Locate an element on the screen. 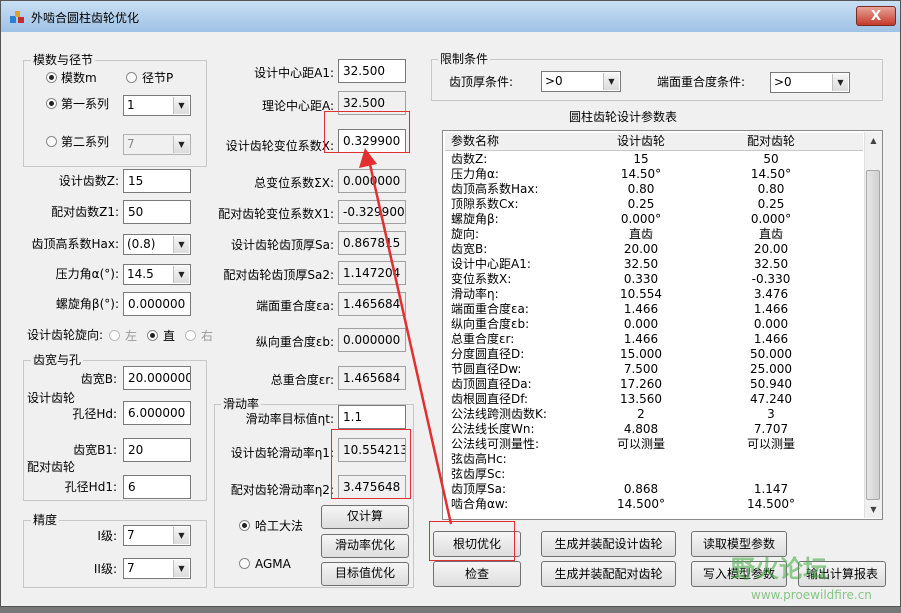  close-button: X is located at coordinates (876, 16).